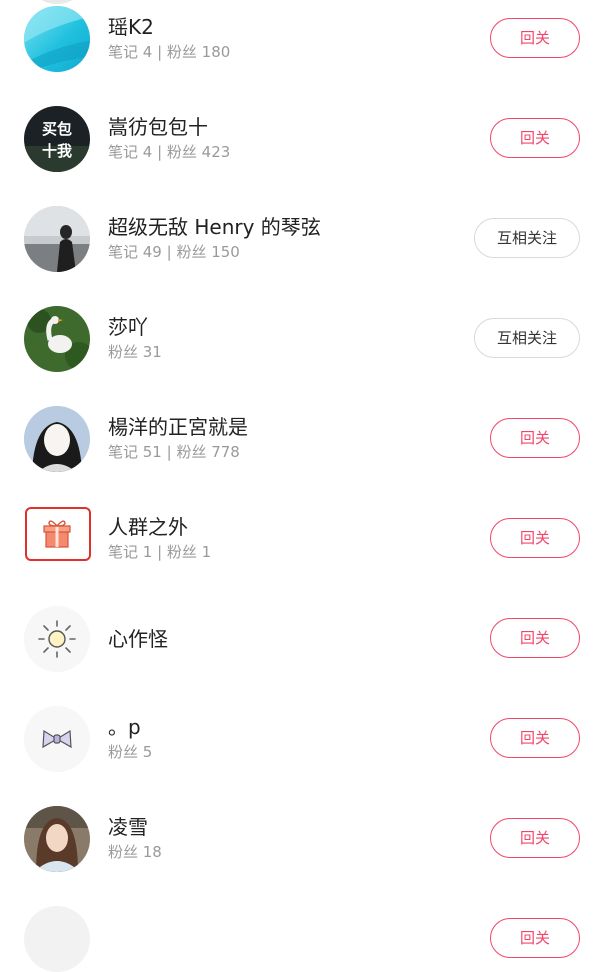 Image resolution: width=600 pixels, height=972 pixels. I want to click on list-item: 凌雪 粉丝 18 回关, so click(300, 821).